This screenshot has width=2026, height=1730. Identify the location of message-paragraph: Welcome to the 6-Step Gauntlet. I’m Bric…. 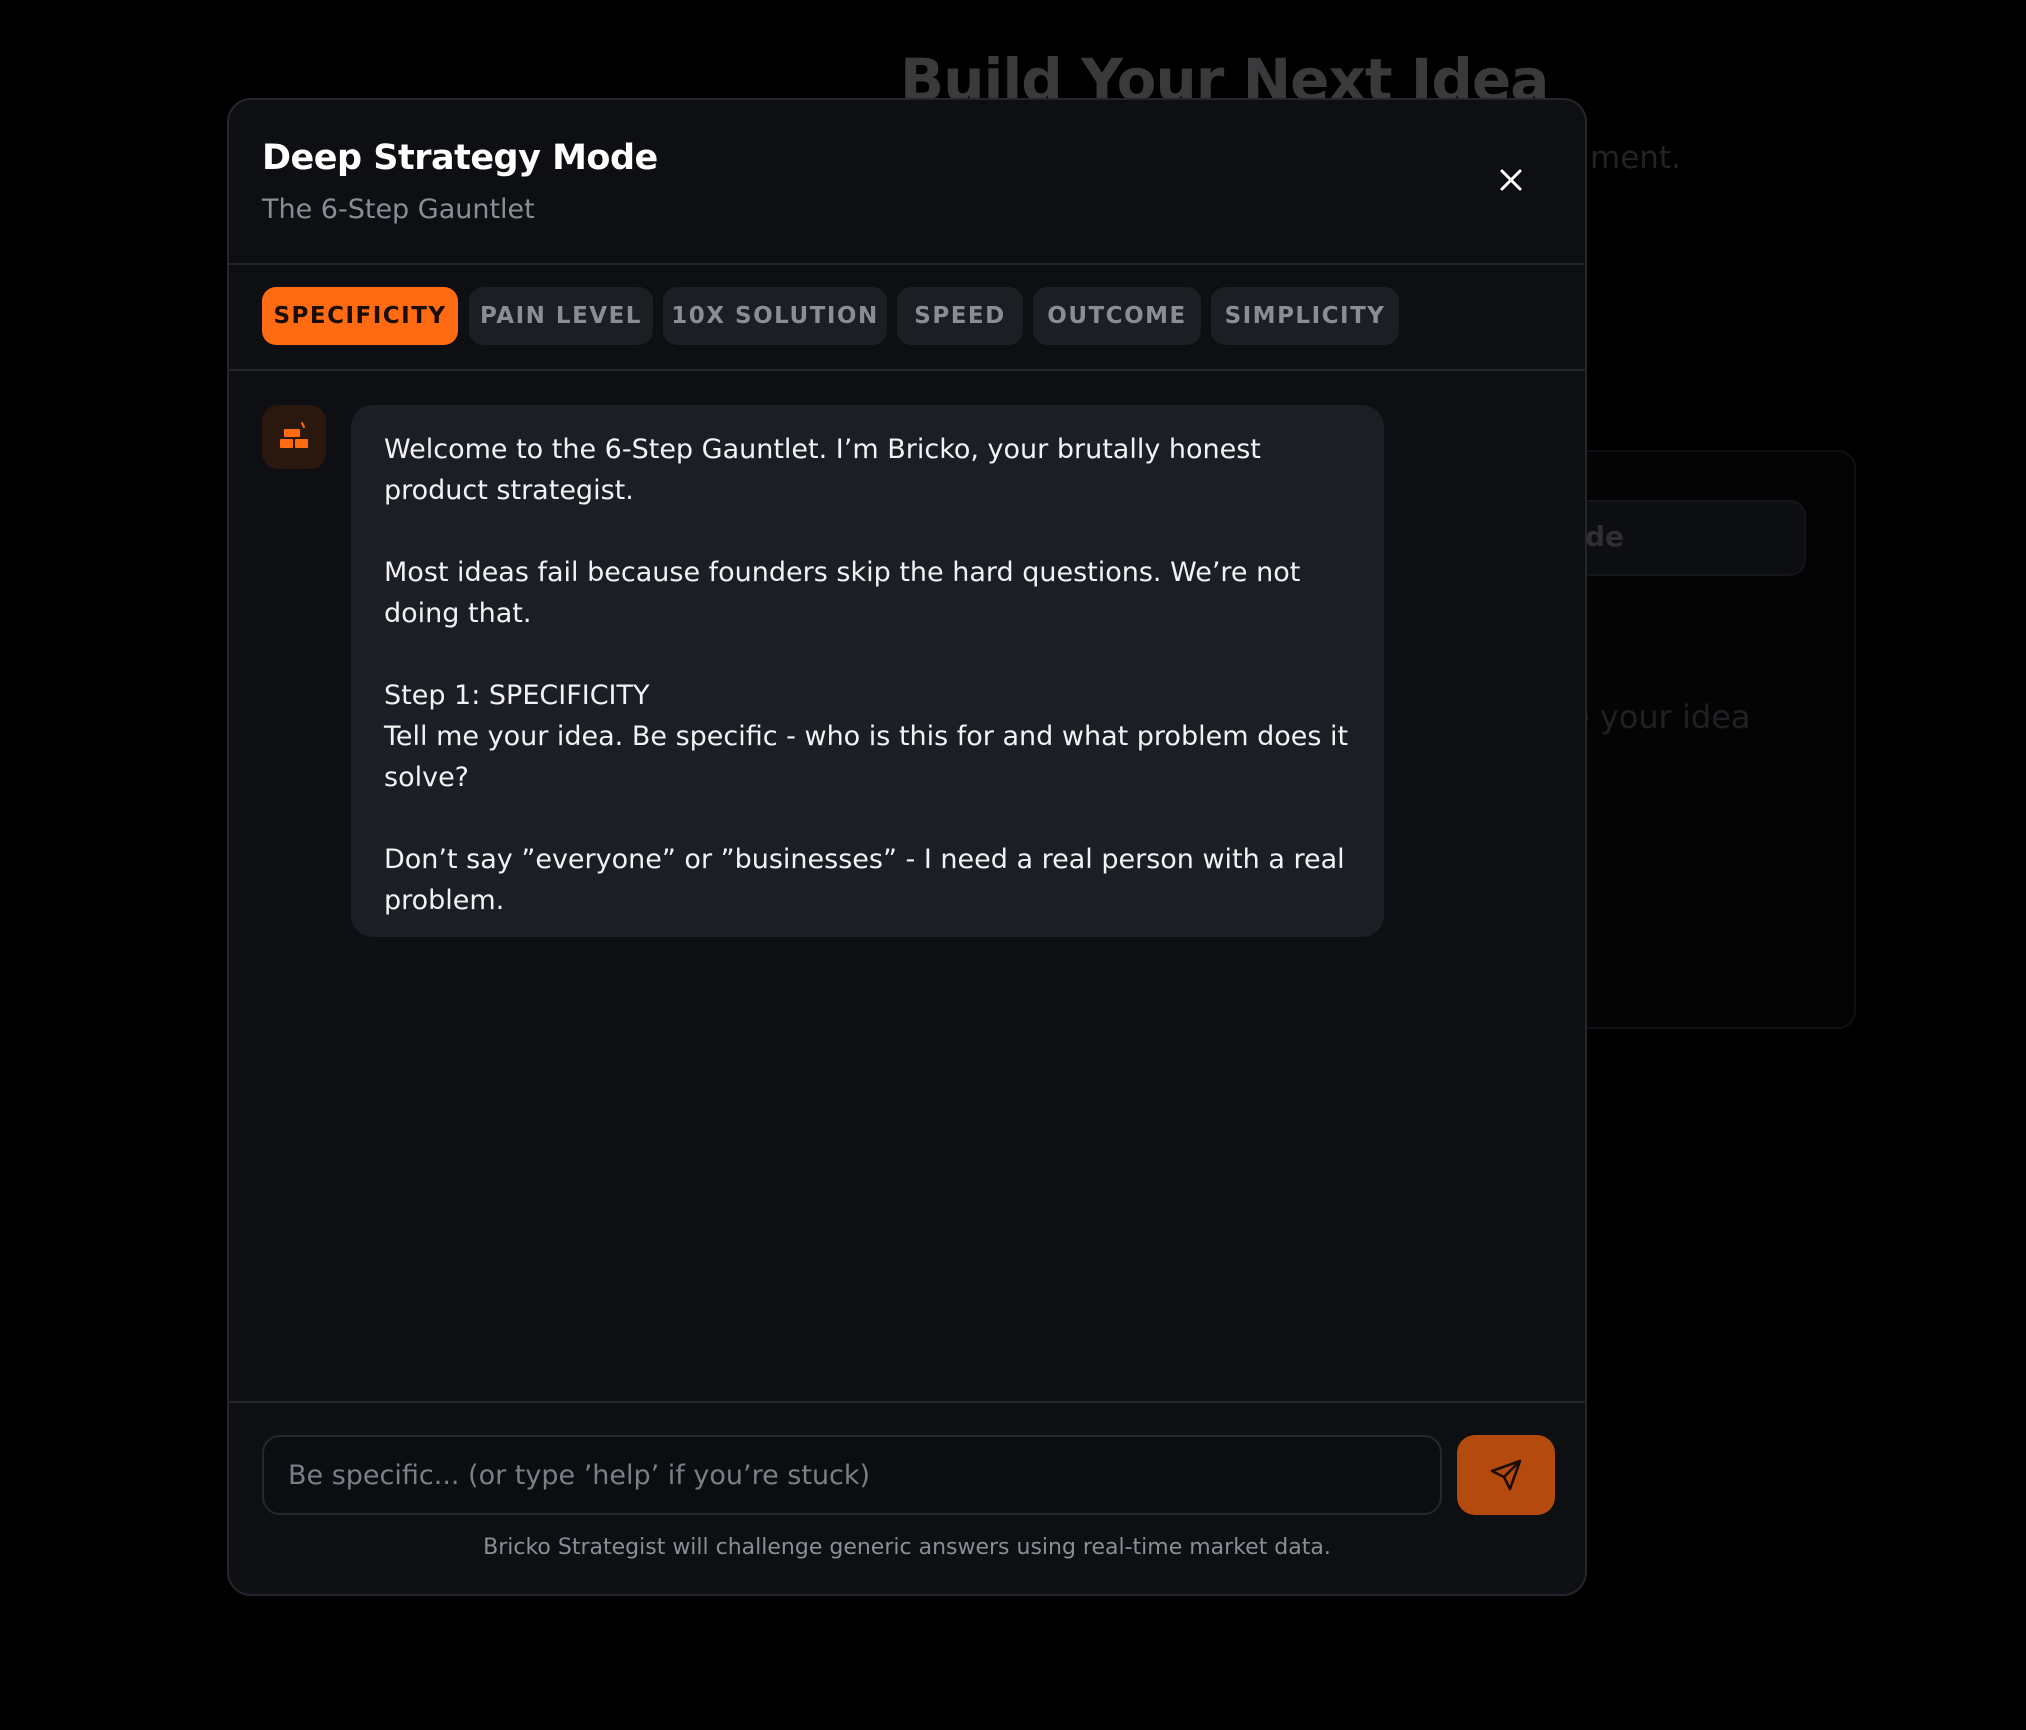
(822, 470).